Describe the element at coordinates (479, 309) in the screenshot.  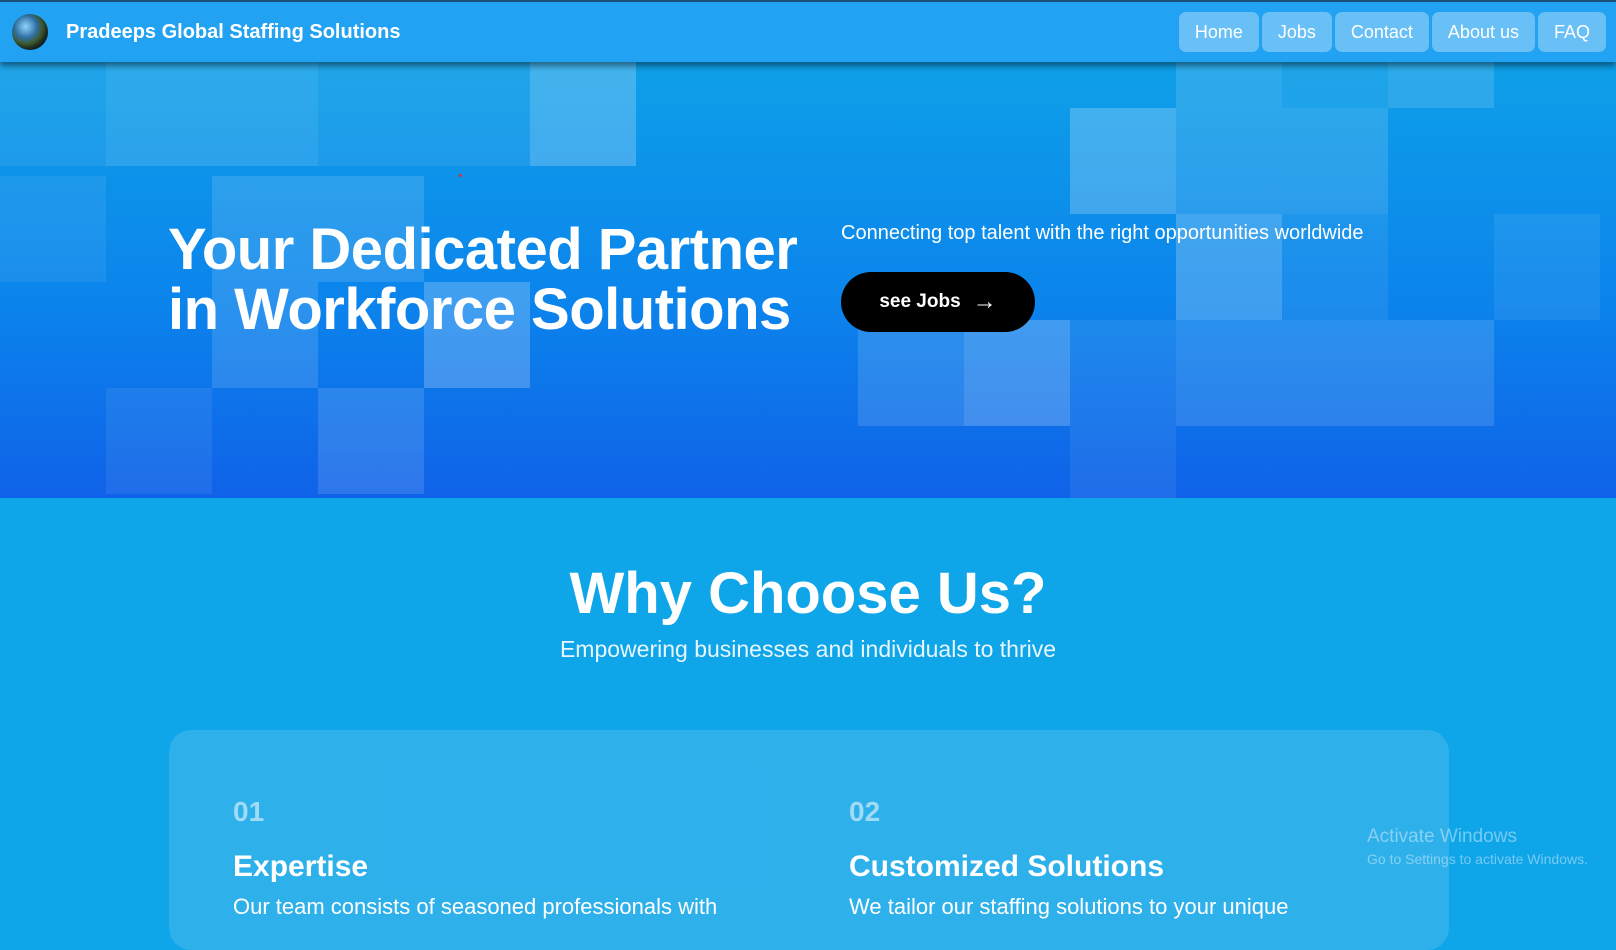
I see `hero-title-line-2: in Workforce Solutions` at that location.